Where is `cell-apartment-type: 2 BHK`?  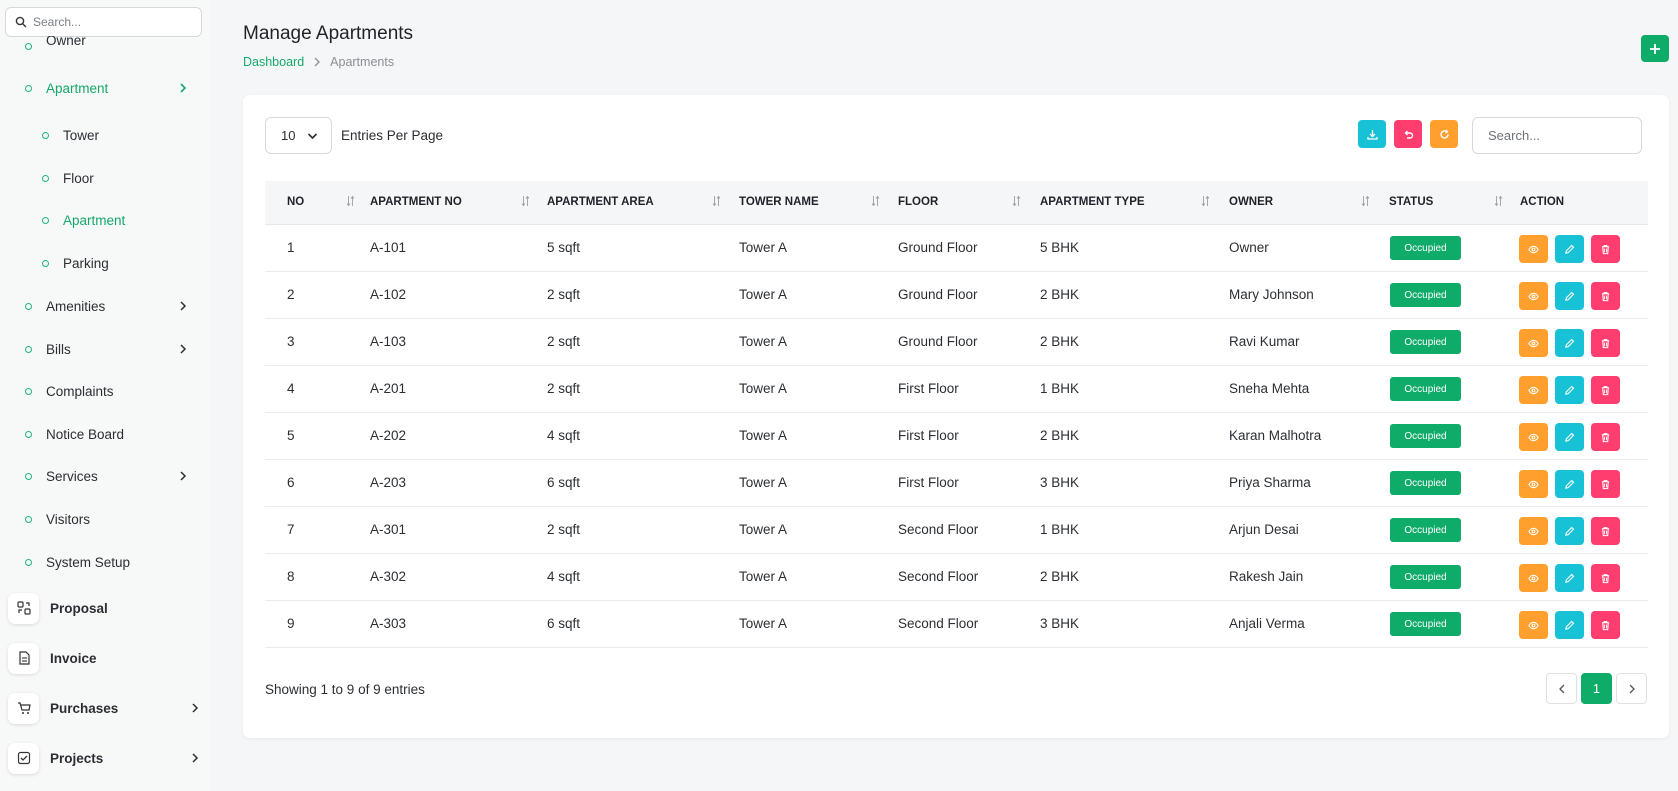 cell-apartment-type: 2 BHK is located at coordinates (1060, 576).